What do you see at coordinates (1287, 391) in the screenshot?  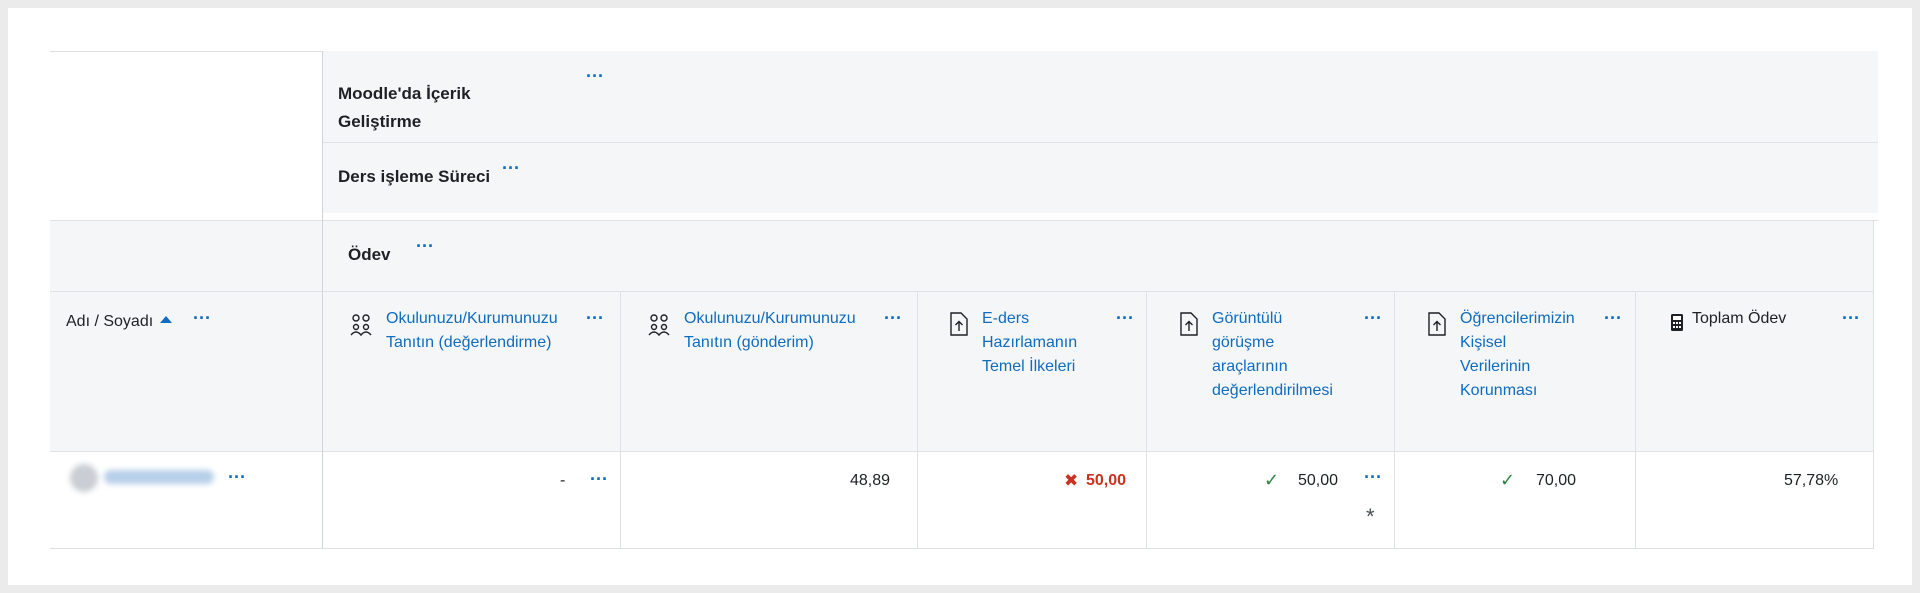 I see `column-label-line: değerlendirilmesi` at bounding box center [1287, 391].